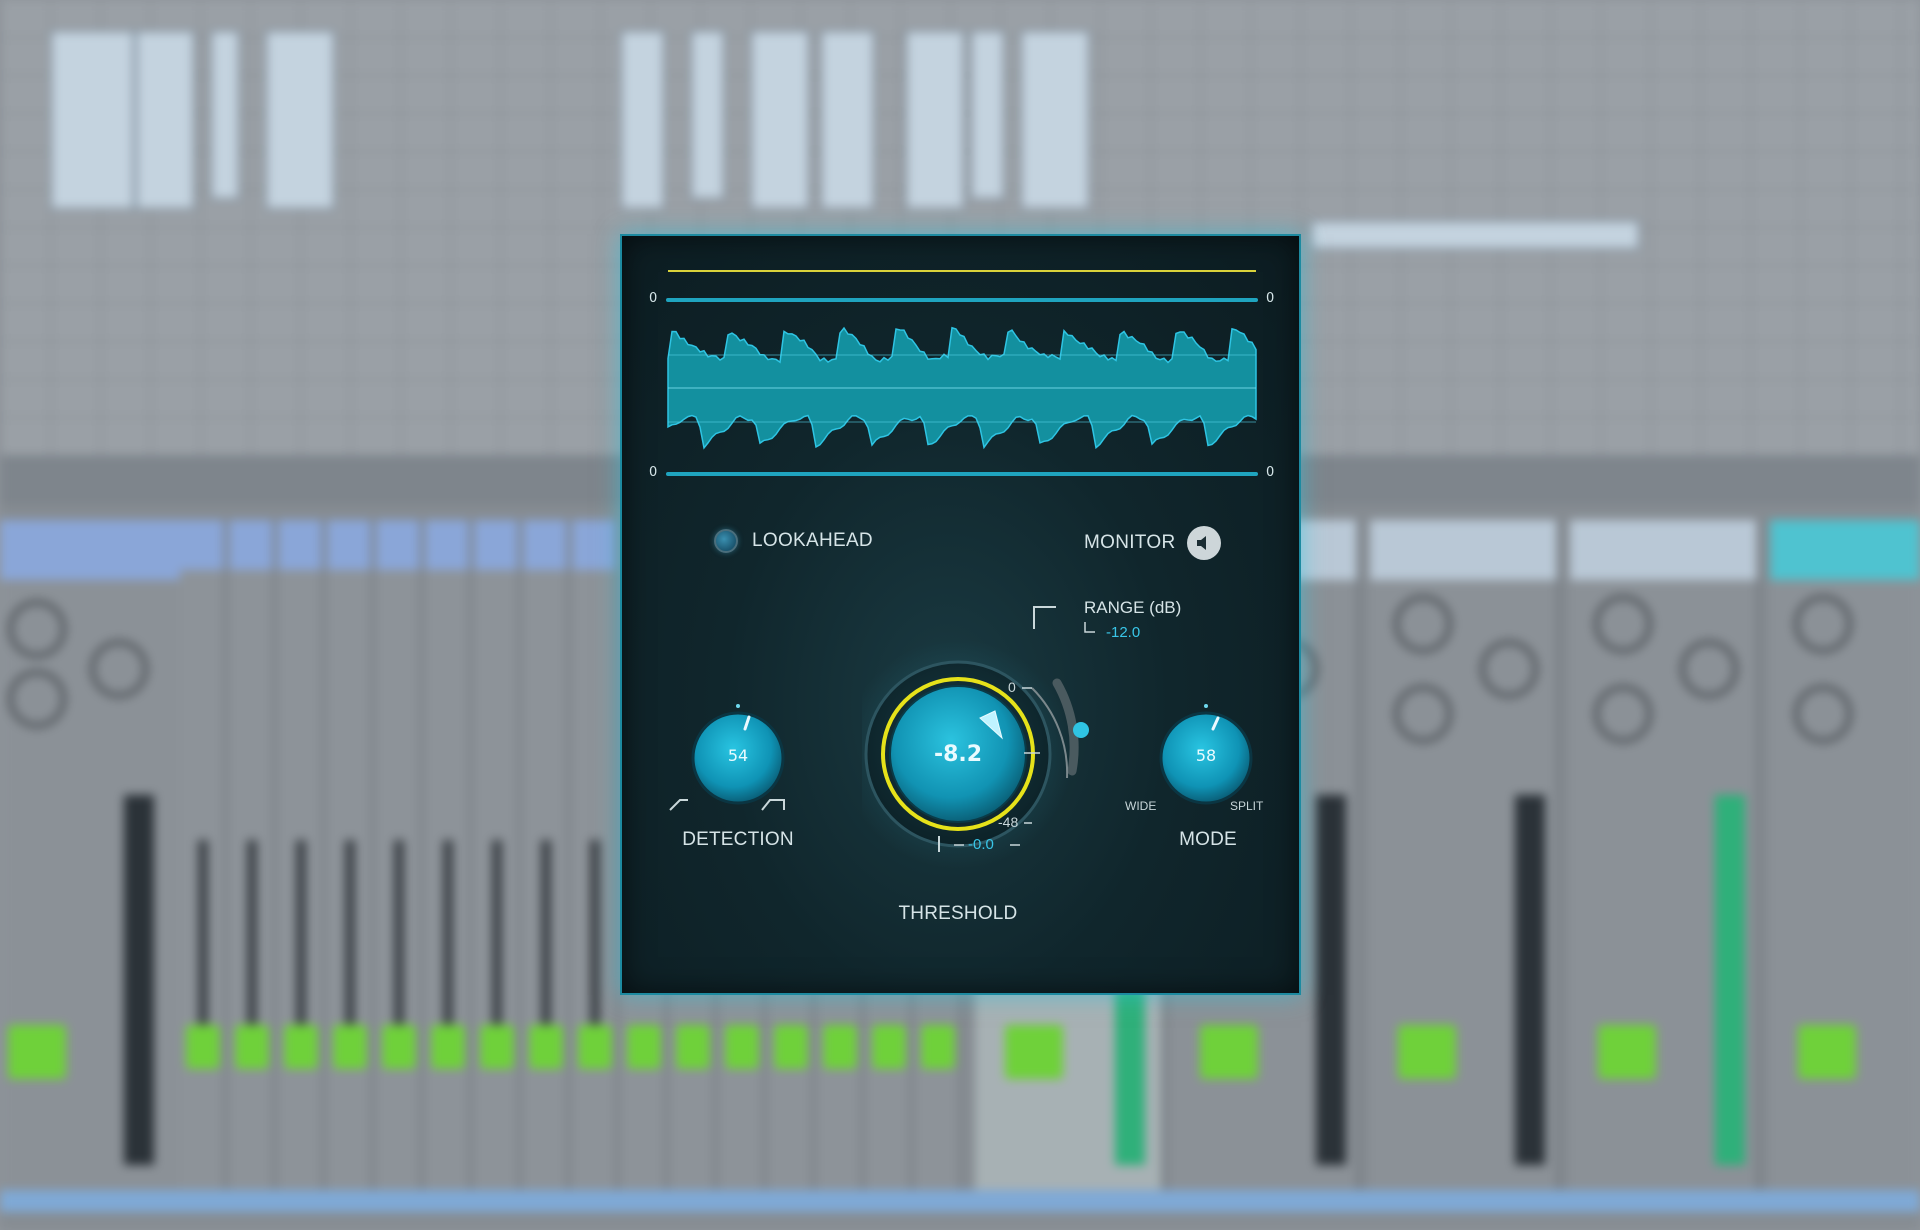 This screenshot has width=1920, height=1230. Describe the element at coordinates (1089, 627) in the screenshot. I see `range-corner-icon` at that location.